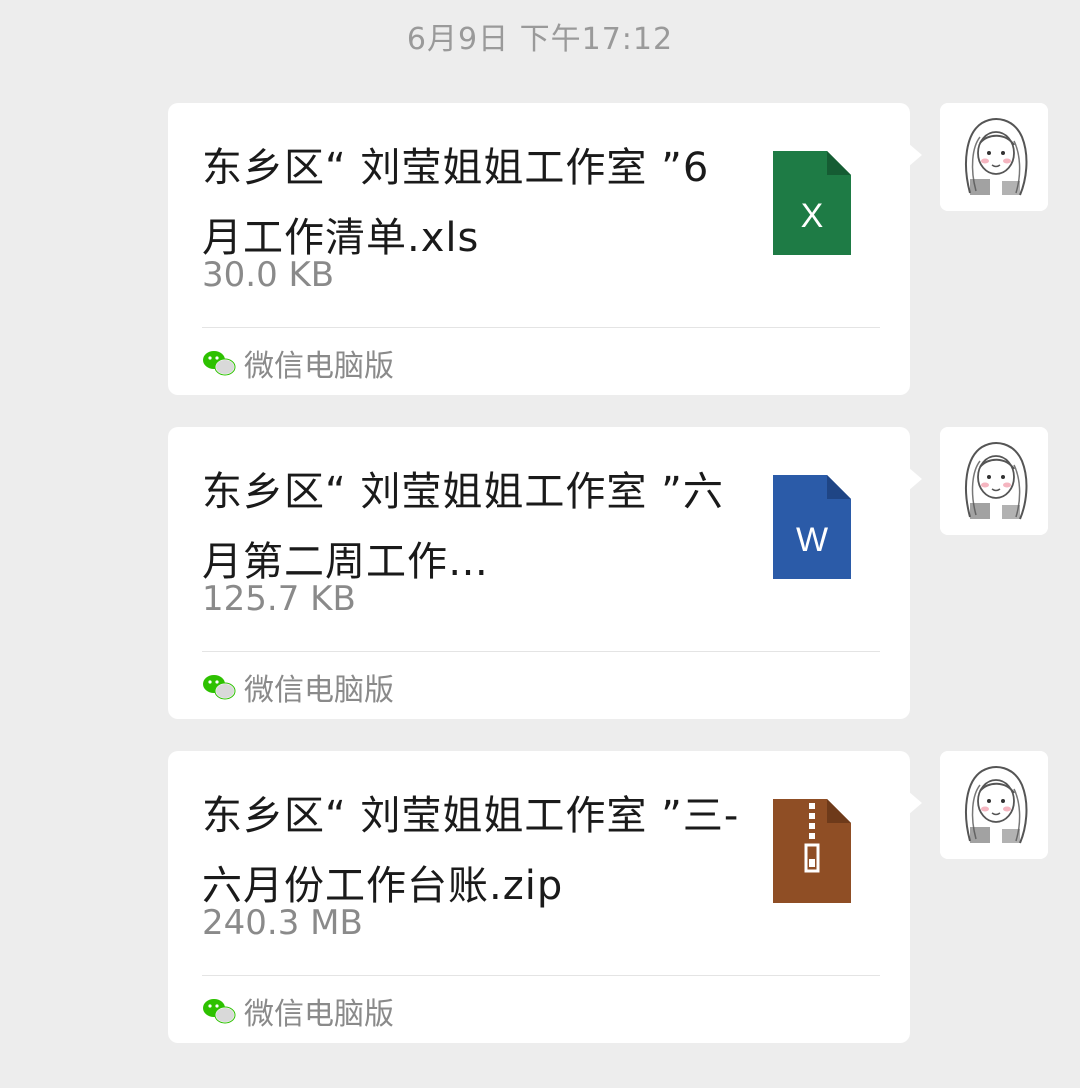 The image size is (1080, 1088). I want to click on zip-file-icon, so click(812, 851).